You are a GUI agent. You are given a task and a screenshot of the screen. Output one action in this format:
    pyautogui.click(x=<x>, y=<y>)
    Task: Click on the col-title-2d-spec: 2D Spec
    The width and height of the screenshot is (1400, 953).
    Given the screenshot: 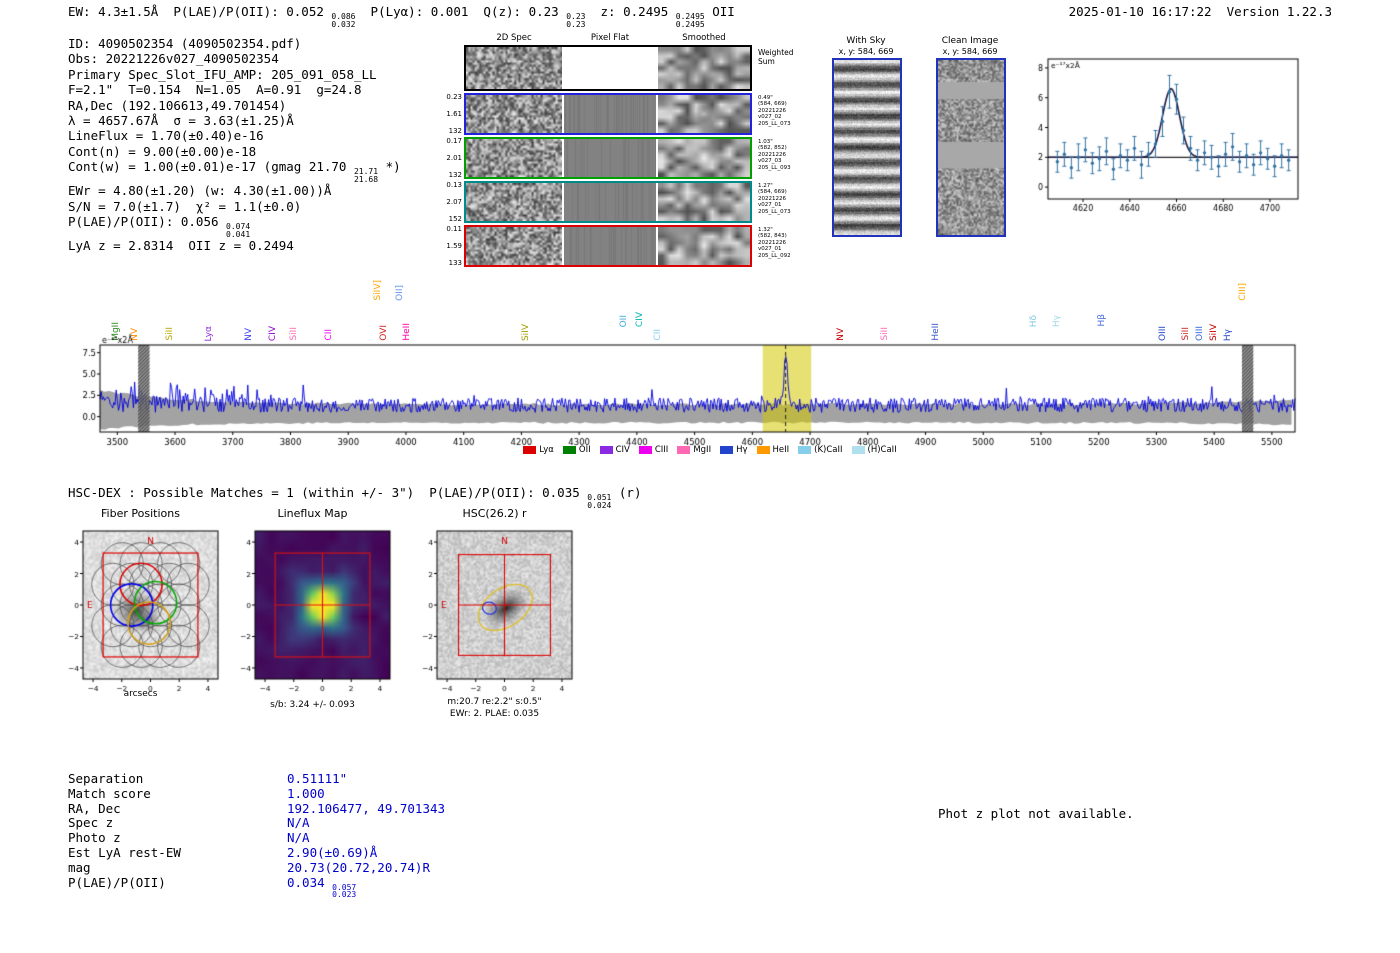 What is the action you would take?
    pyautogui.click(x=514, y=38)
    